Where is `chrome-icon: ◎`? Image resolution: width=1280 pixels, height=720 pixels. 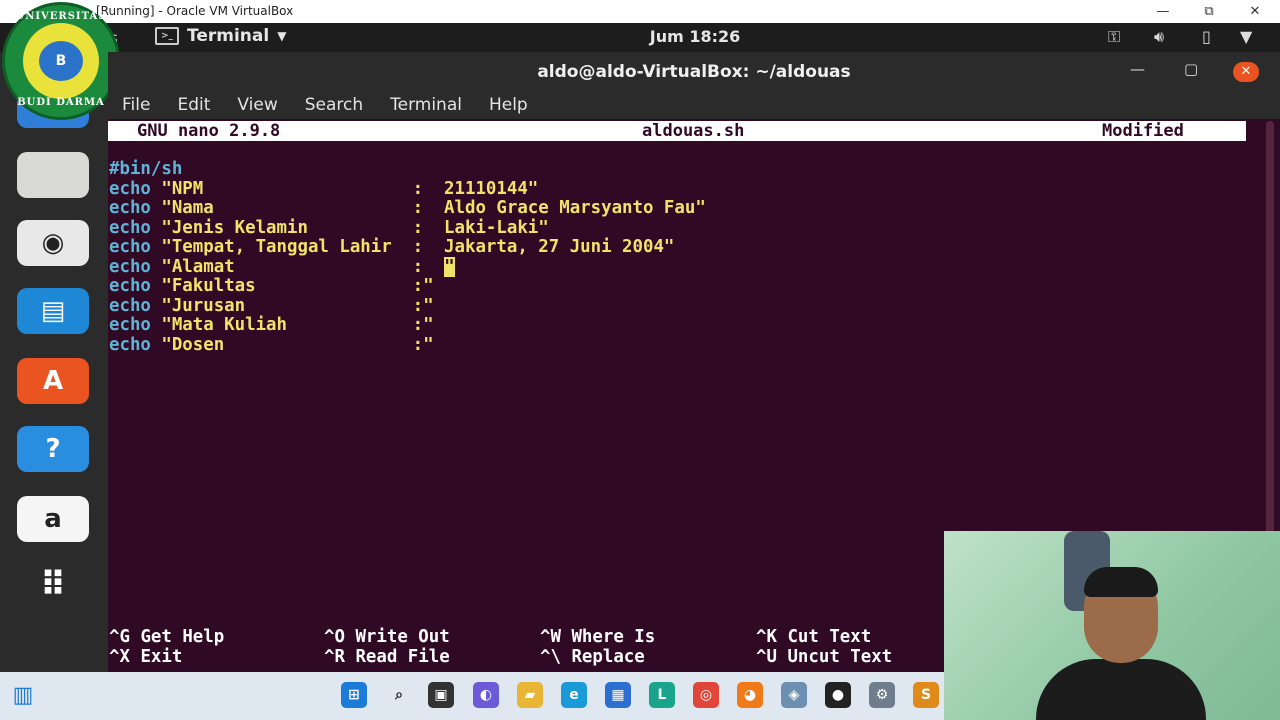
chrome-icon: ◎ is located at coordinates (706, 695).